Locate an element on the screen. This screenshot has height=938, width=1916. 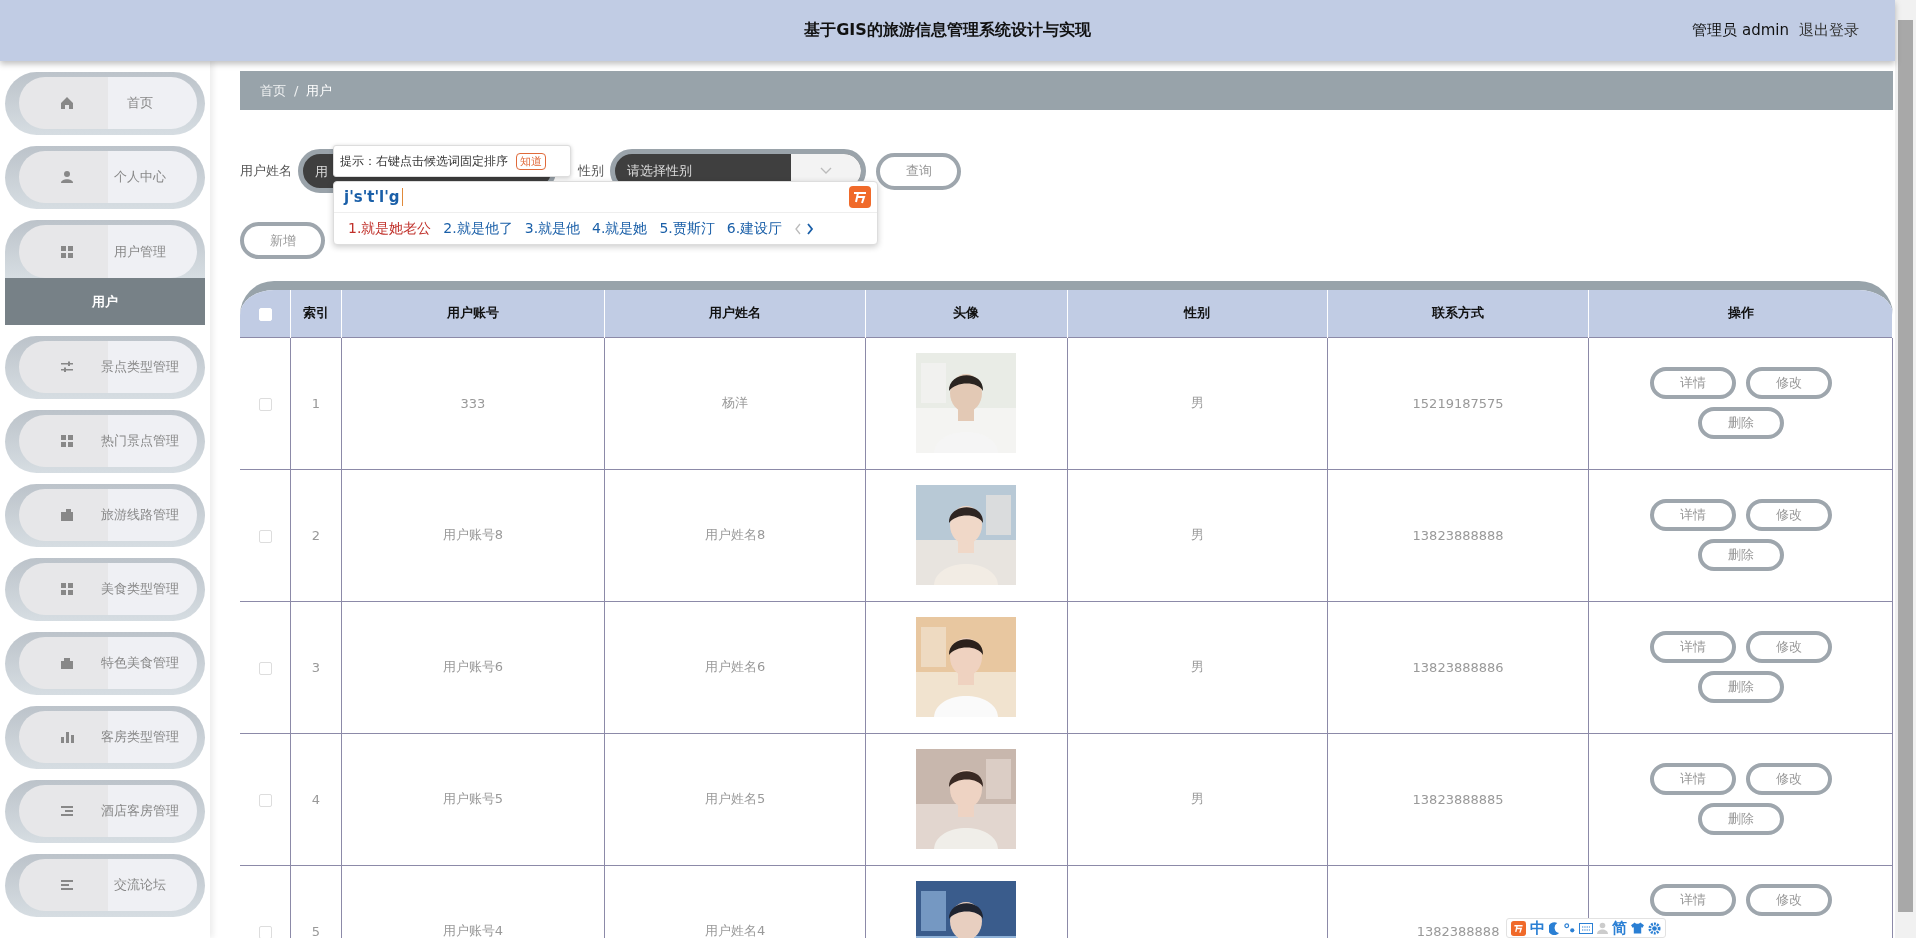
table-cell: 用户姓名6 is located at coordinates (735, 666).